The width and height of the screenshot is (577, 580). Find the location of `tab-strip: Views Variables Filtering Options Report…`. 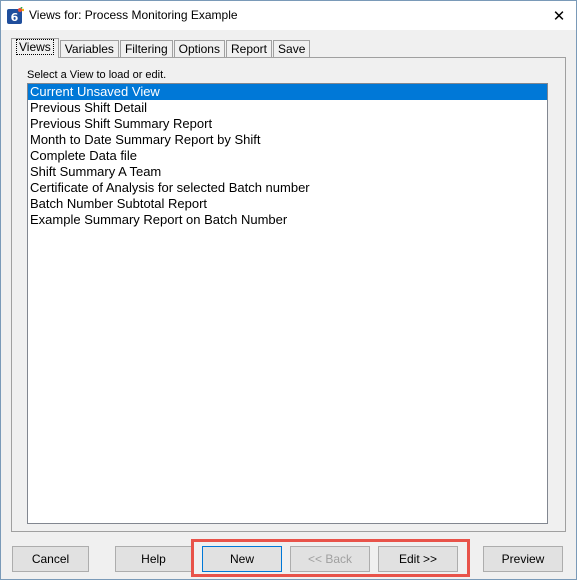

tab-strip: Views Variables Filtering Options Report… is located at coordinates (161, 47).